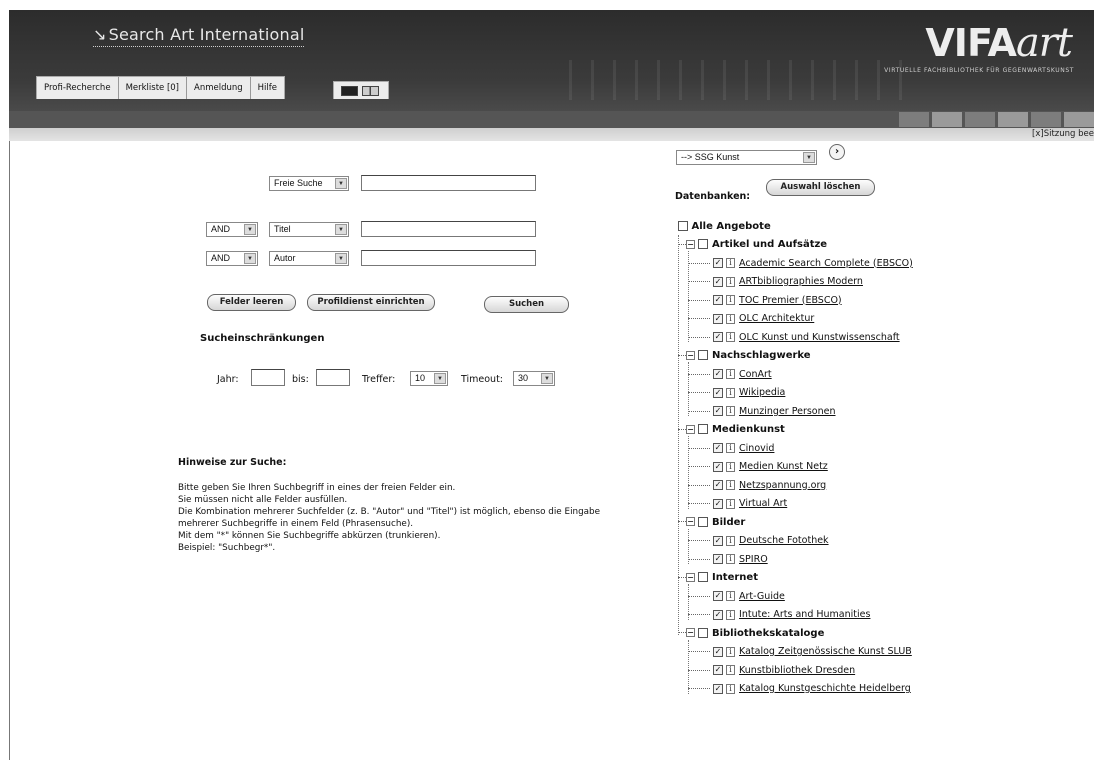 This screenshot has width=1094, height=760. I want to click on database-link: Kunstbibliothek Dresden, so click(797, 670).